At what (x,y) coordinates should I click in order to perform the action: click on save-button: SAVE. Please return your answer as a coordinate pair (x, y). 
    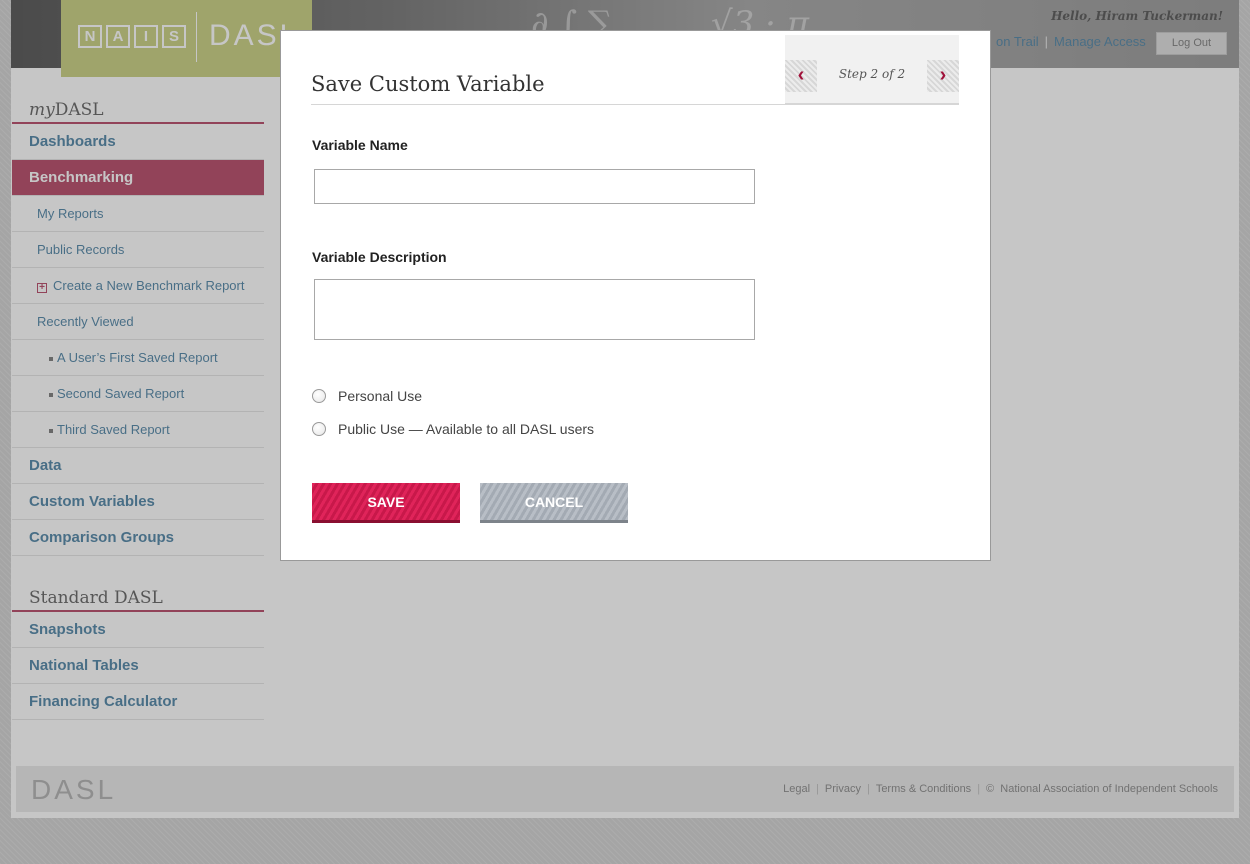
    Looking at the image, I should click on (386, 503).